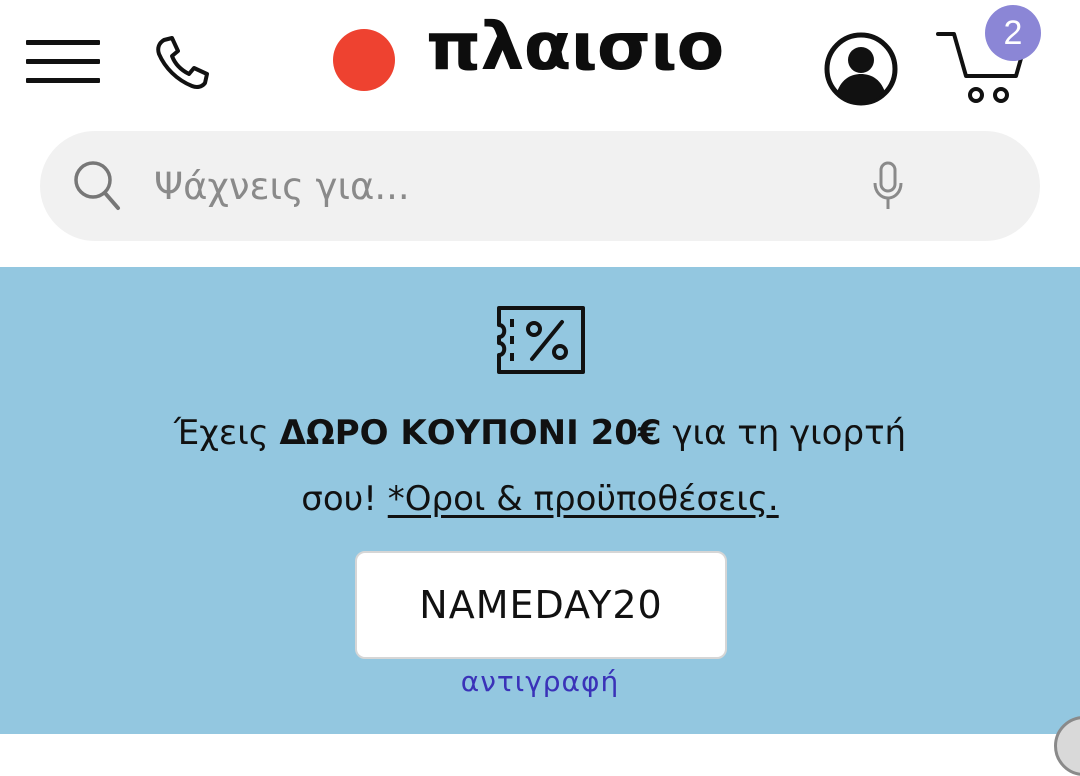 The height and width of the screenshot is (776, 1080). Describe the element at coordinates (364, 60) in the screenshot. I see `logo-dot` at that location.